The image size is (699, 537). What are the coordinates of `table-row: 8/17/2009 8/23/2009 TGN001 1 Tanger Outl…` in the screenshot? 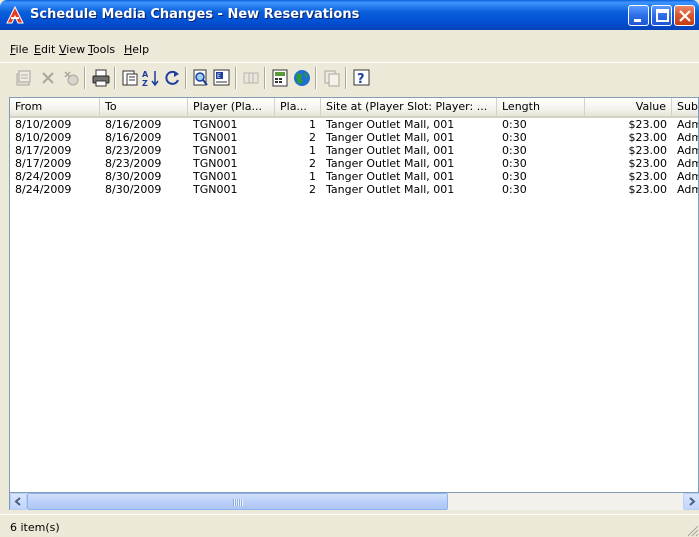 It's located at (354, 150).